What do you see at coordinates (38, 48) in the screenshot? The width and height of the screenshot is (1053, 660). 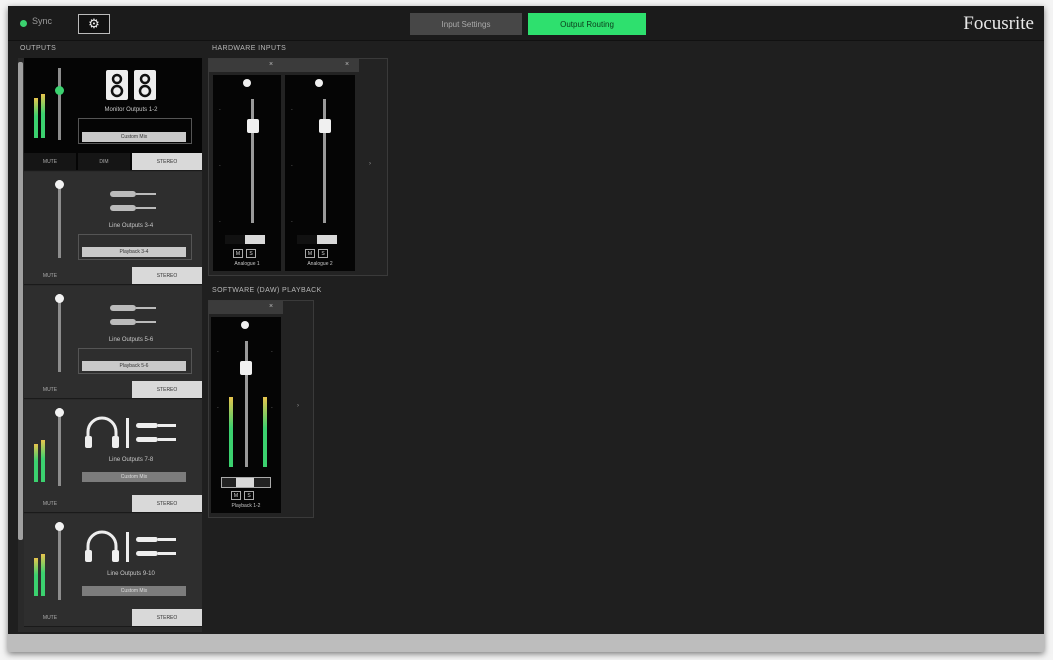 I see `outputs-section-label: OUTPUTS` at bounding box center [38, 48].